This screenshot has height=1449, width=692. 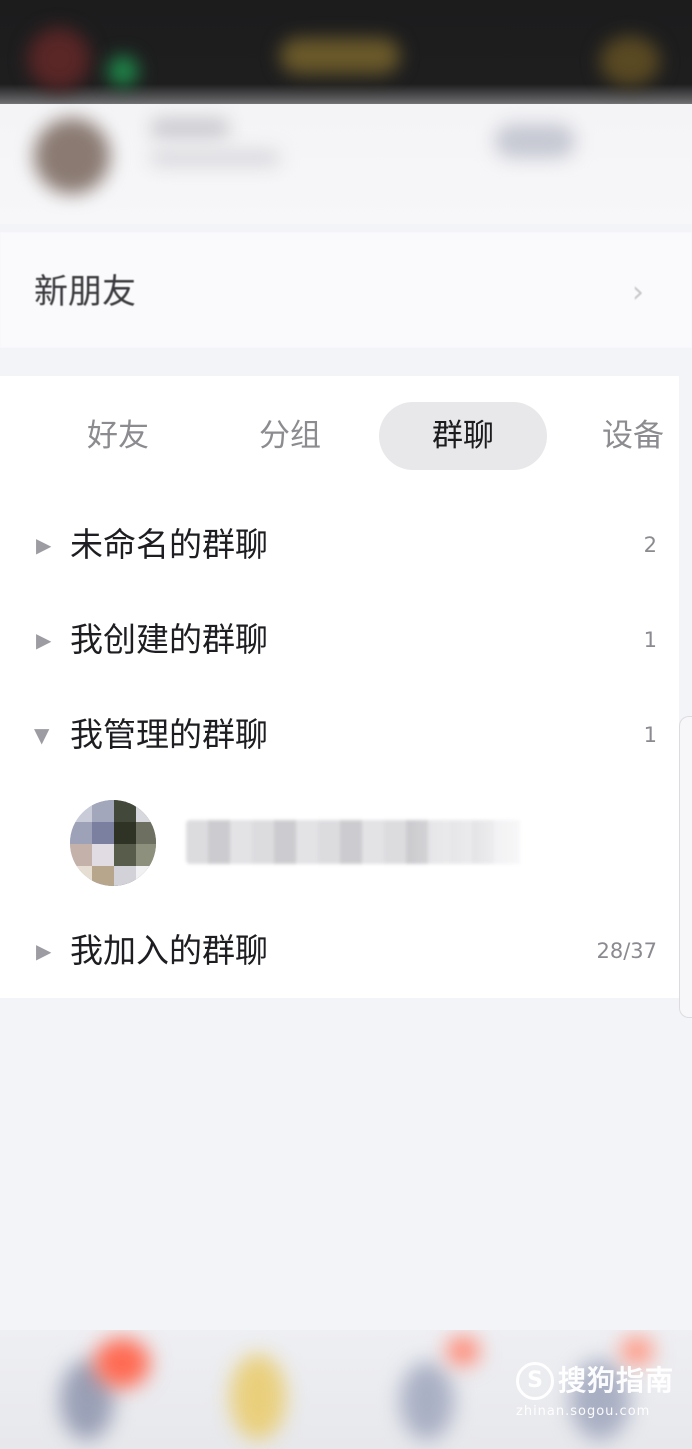 What do you see at coordinates (353, 842) in the screenshot?
I see `group-chat-name-pixelated` at bounding box center [353, 842].